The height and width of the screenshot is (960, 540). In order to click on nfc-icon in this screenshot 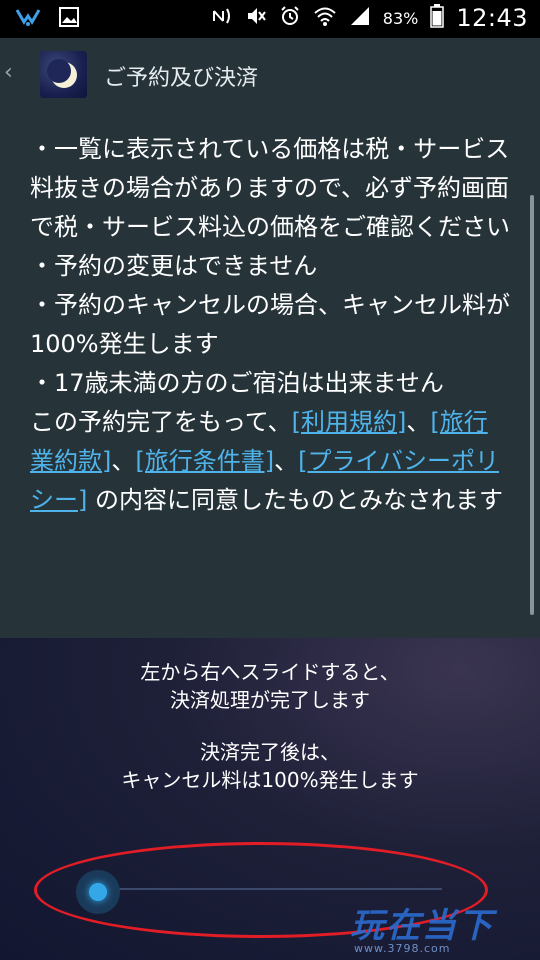, I will do `click(222, 18)`.